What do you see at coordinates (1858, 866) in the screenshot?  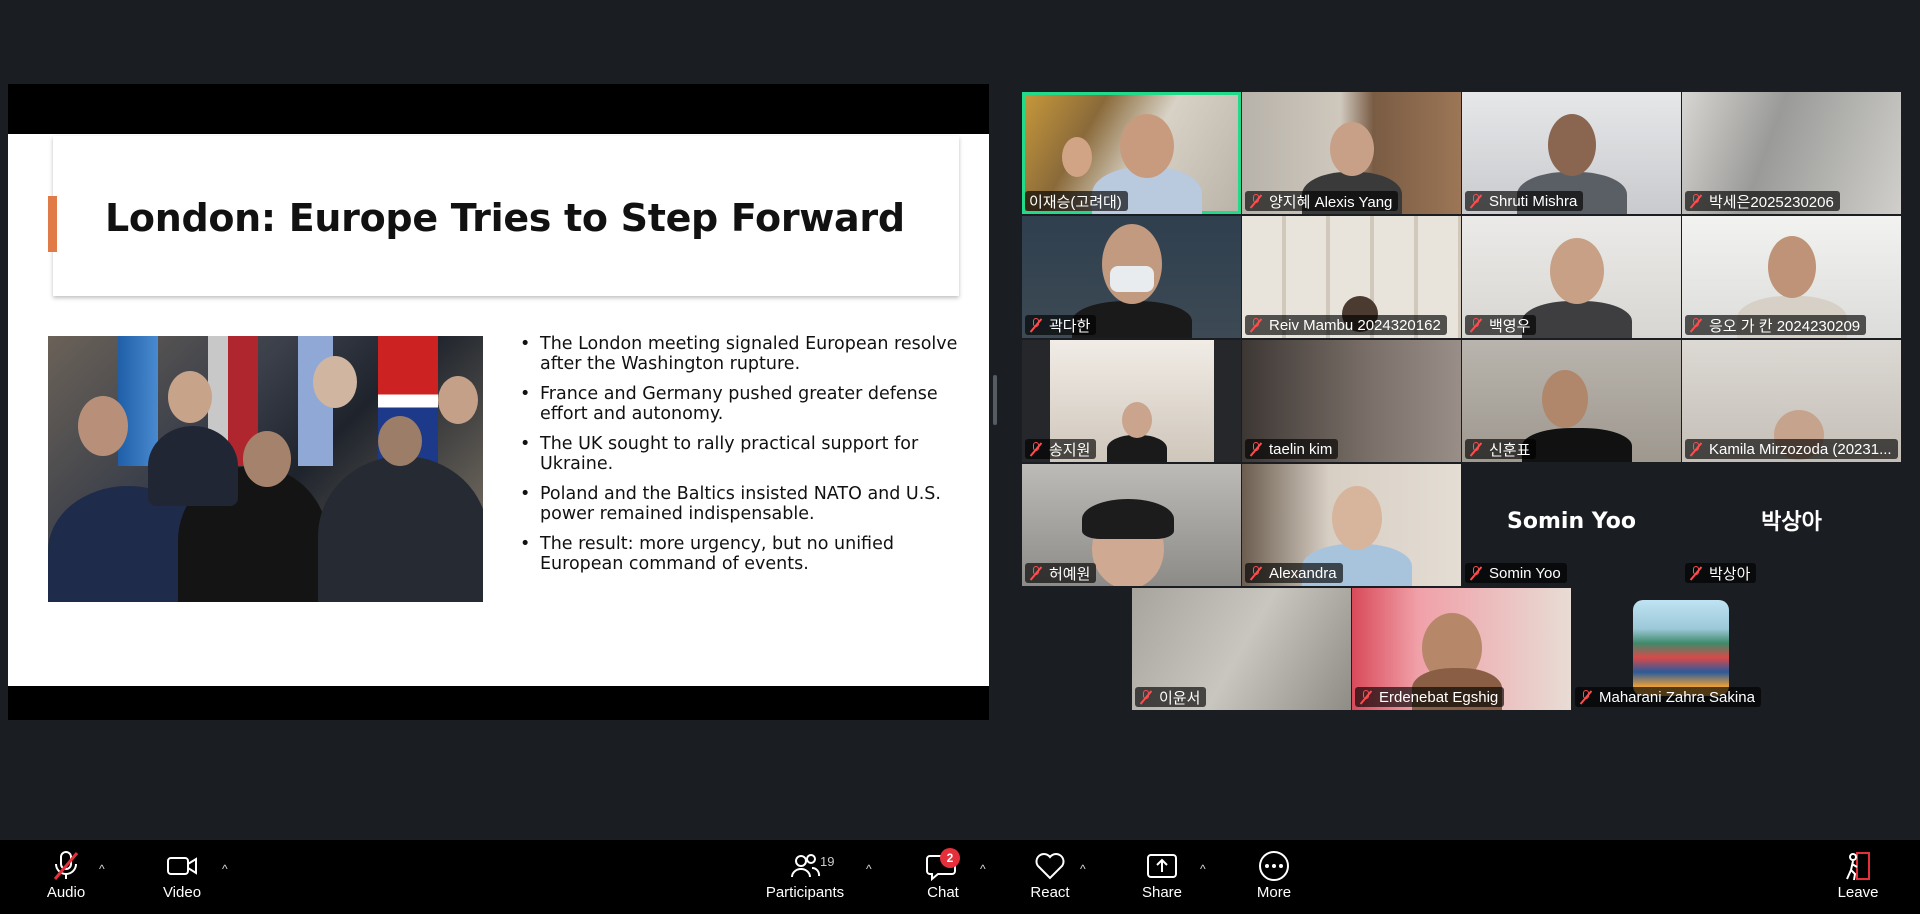 I see `leave-door-icon` at bounding box center [1858, 866].